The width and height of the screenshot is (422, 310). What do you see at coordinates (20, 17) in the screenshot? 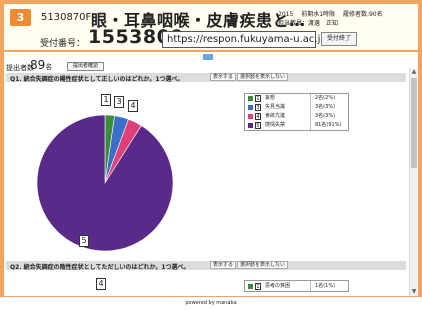
I see `course-number-badge: 3` at bounding box center [20, 17].